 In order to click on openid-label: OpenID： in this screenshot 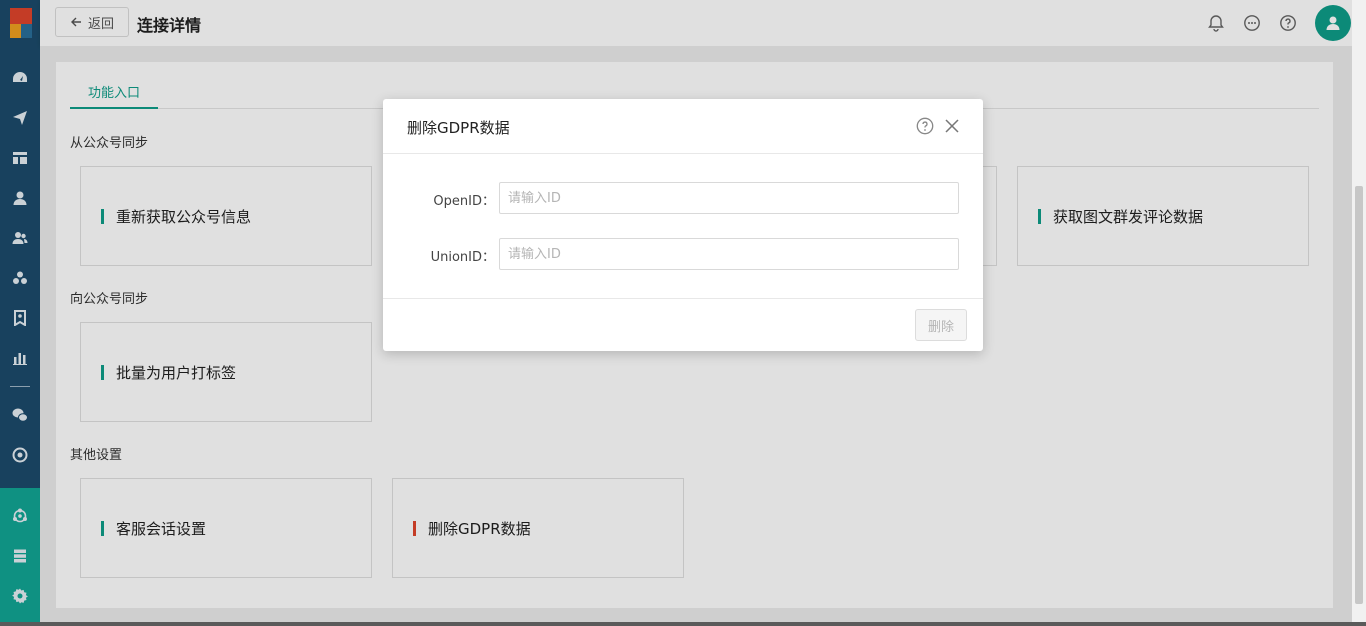, I will do `click(464, 201)`.